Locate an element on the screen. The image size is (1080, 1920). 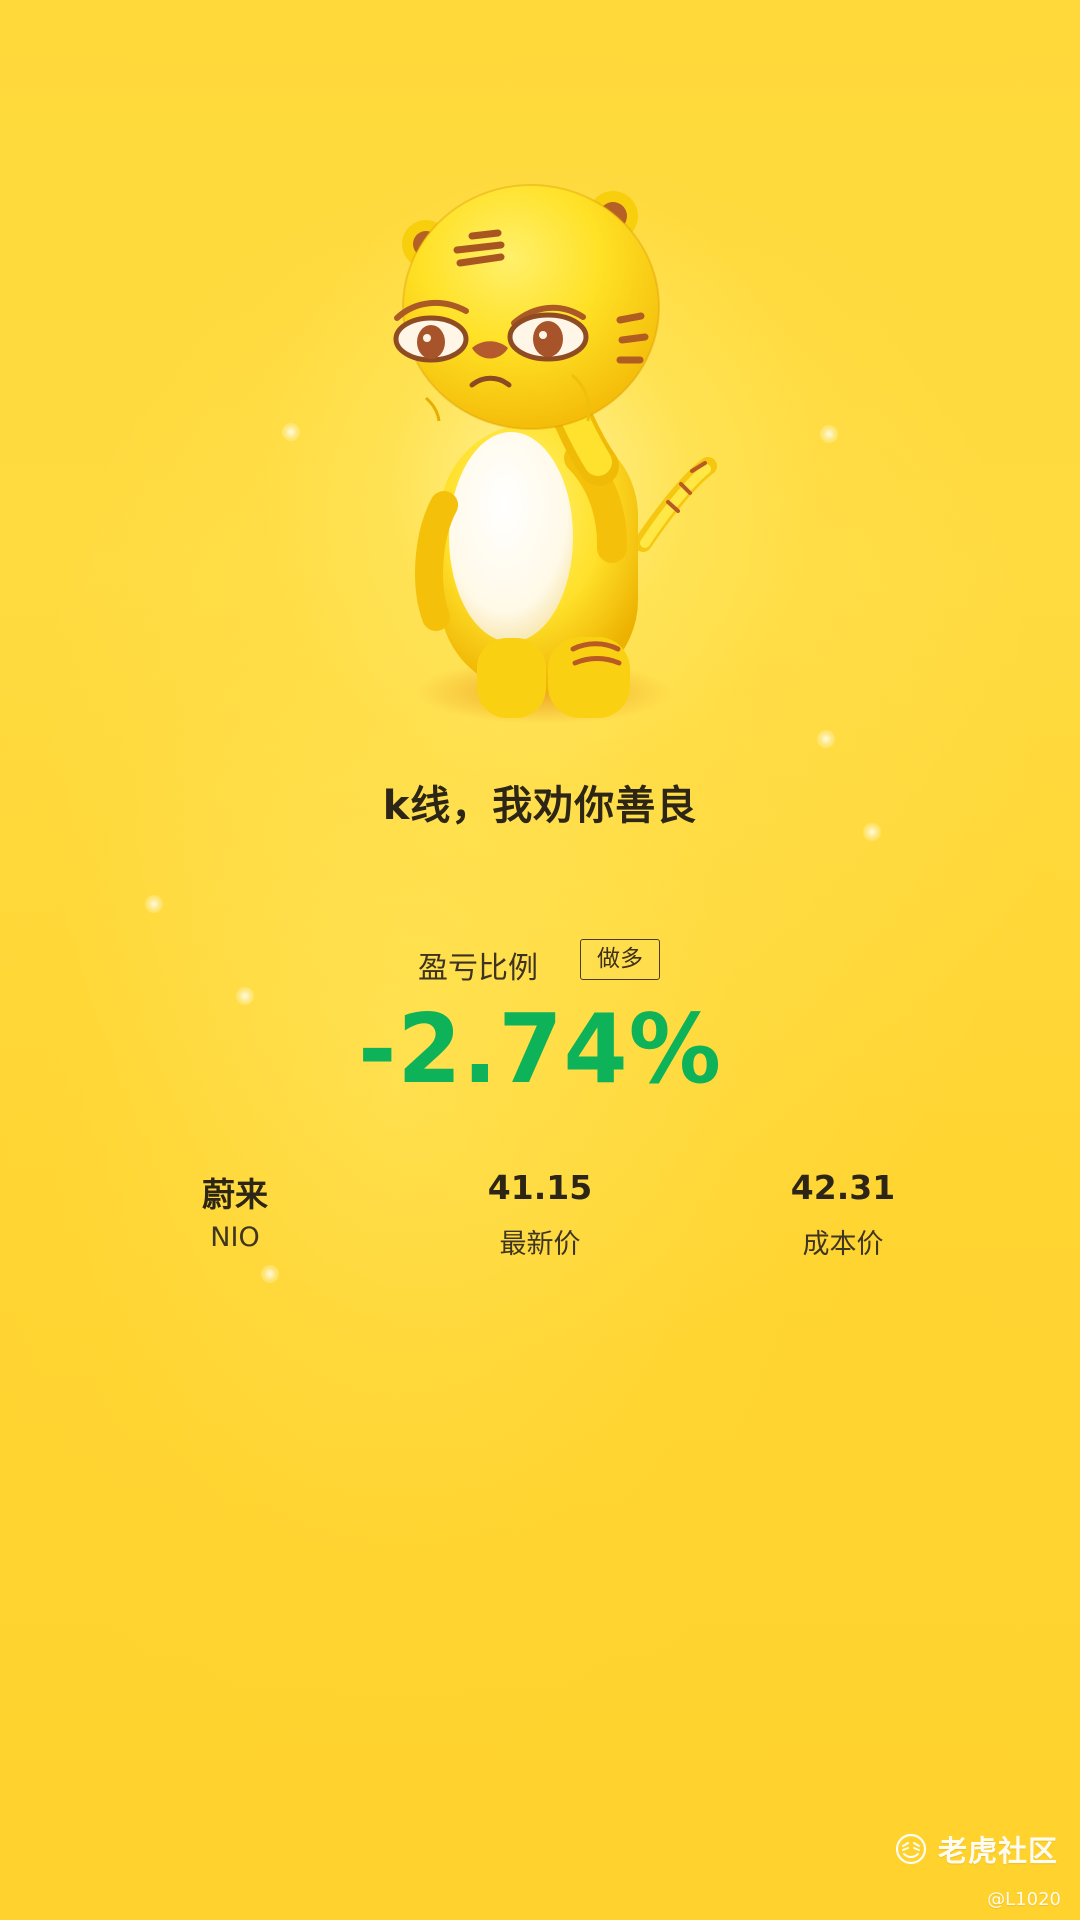
position-direction-badge: 做多 is located at coordinates (620, 959).